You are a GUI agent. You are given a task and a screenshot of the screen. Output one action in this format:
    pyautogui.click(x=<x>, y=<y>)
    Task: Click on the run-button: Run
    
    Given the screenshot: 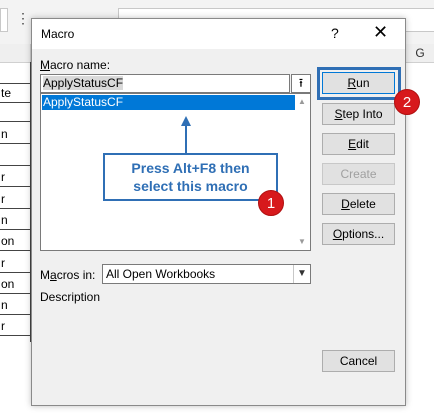 What is the action you would take?
    pyautogui.click(x=358, y=83)
    